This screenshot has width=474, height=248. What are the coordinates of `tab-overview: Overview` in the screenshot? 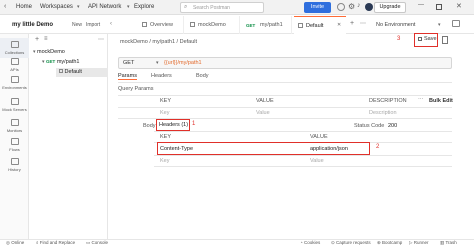 It's located at (161, 25).